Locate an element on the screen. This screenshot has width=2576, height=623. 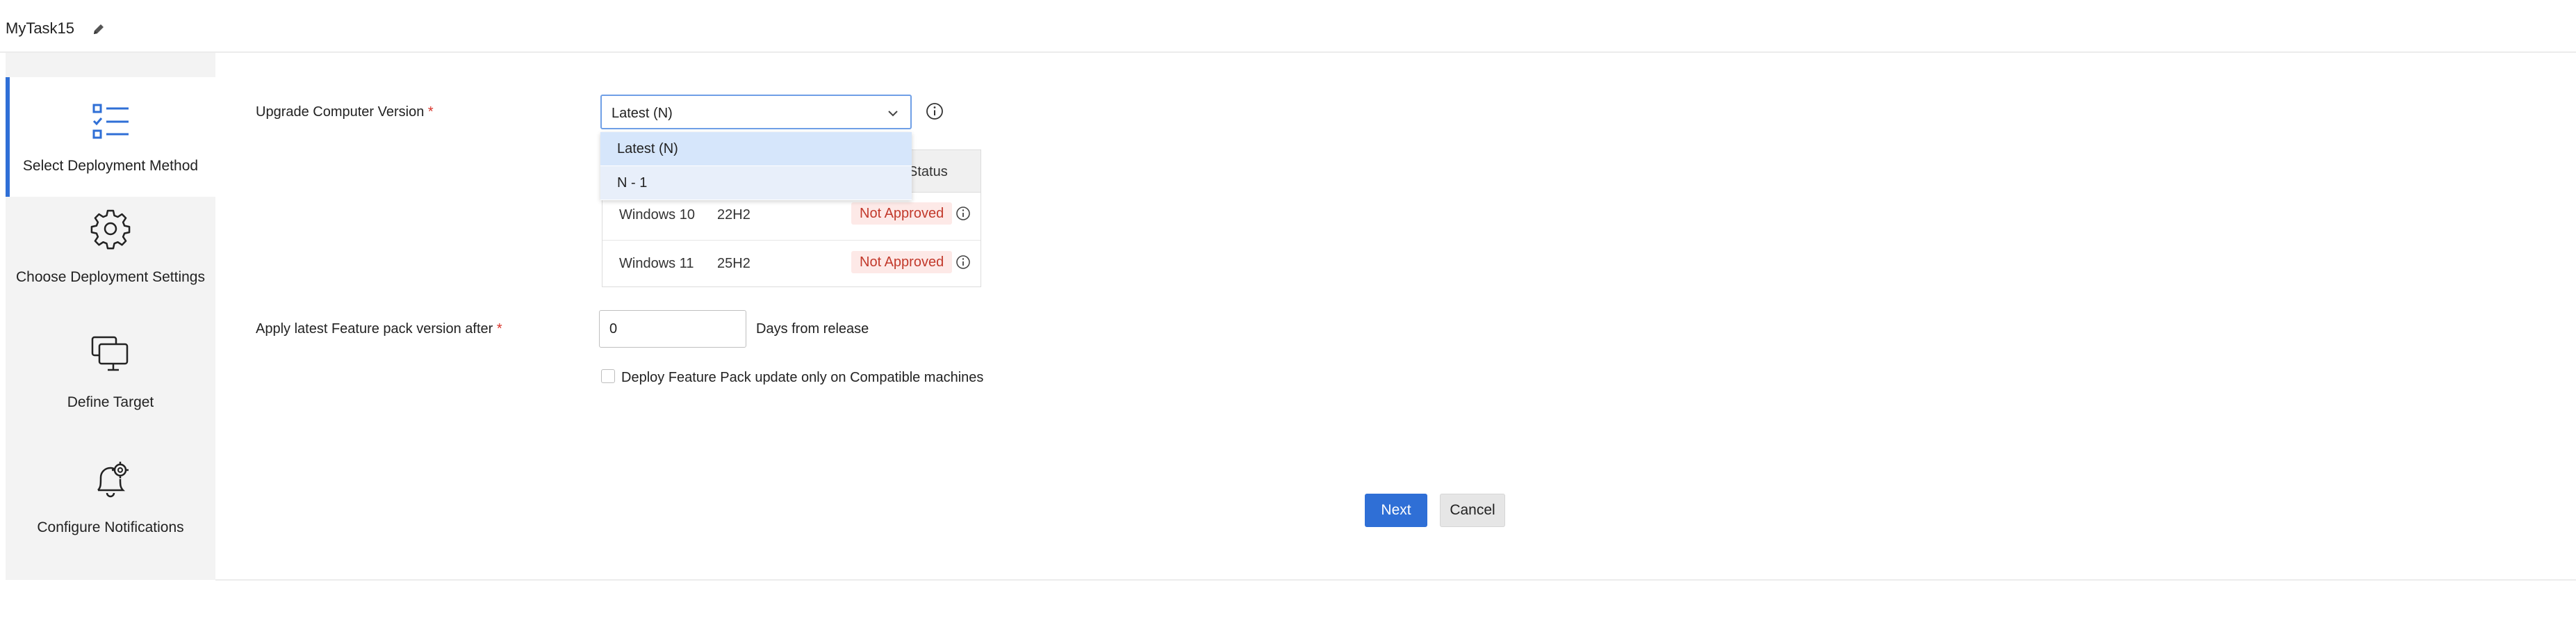
bell-gear-icon is located at coordinates (113, 480).